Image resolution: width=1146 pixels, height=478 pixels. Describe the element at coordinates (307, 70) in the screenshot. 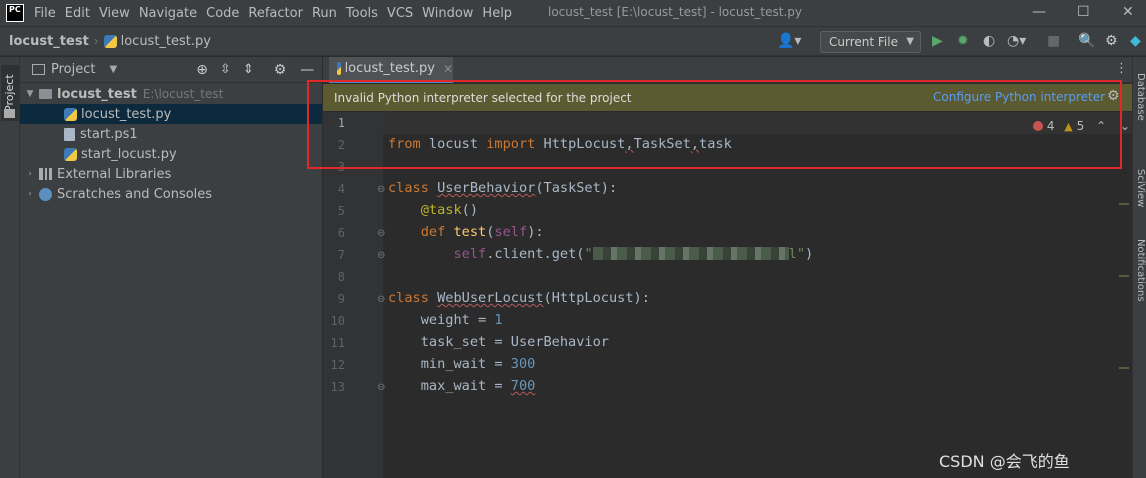

I see `hide-panel-icon: —` at that location.